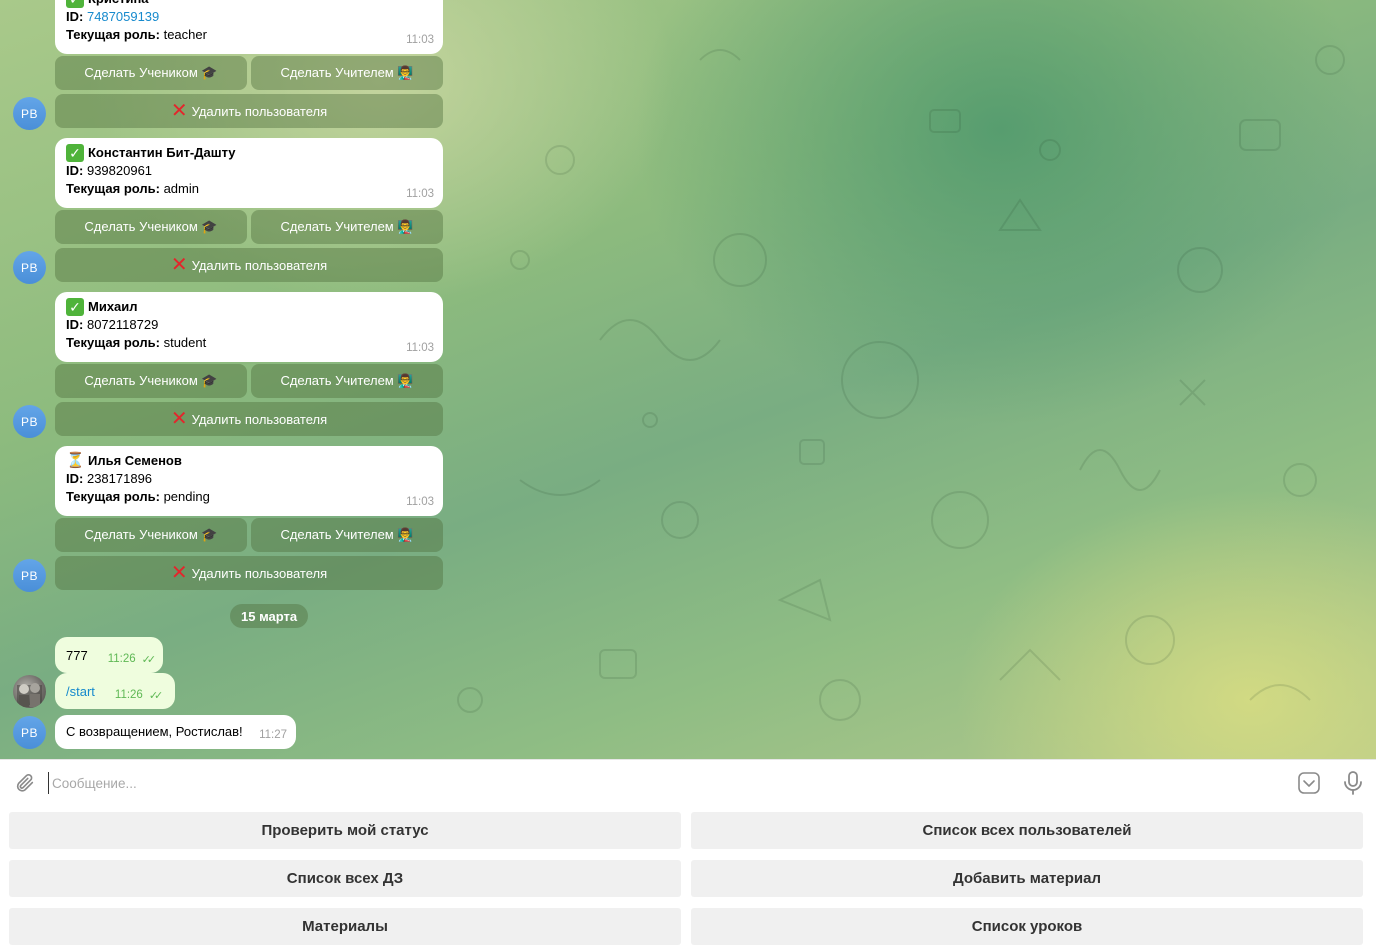  Describe the element at coordinates (109, 170) in the screenshot. I see `user-id-line: ID: 939820961` at that location.